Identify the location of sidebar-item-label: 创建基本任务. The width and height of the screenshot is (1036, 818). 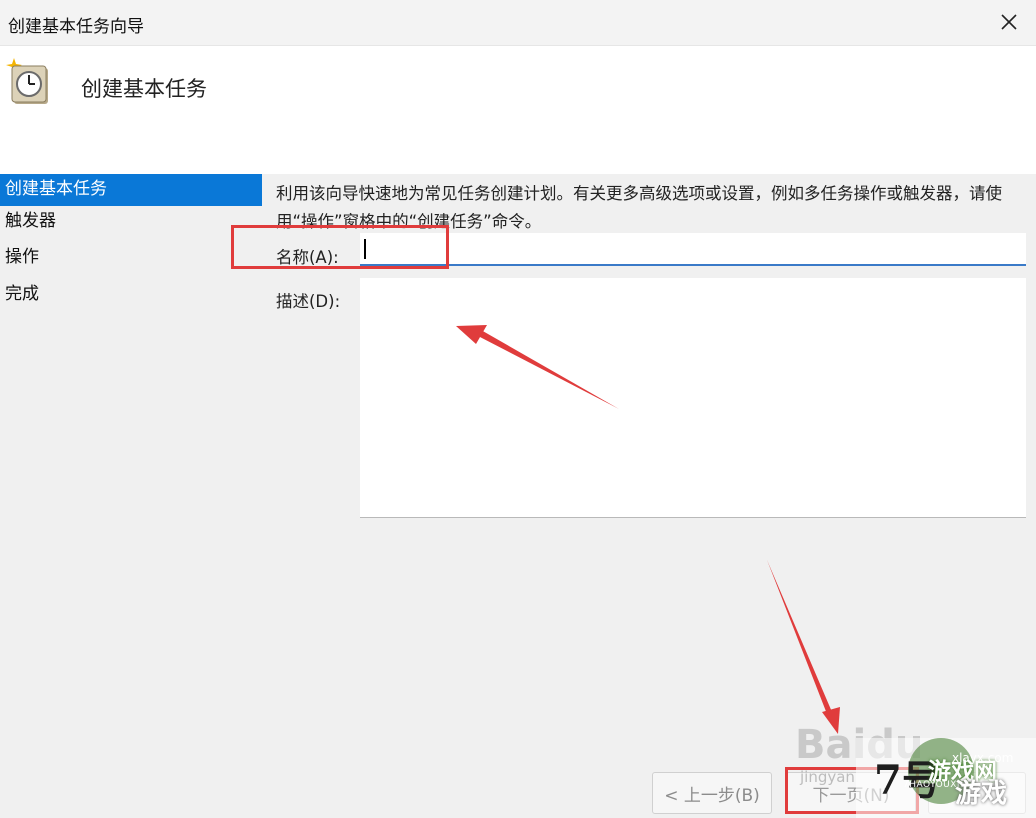
(56, 189).